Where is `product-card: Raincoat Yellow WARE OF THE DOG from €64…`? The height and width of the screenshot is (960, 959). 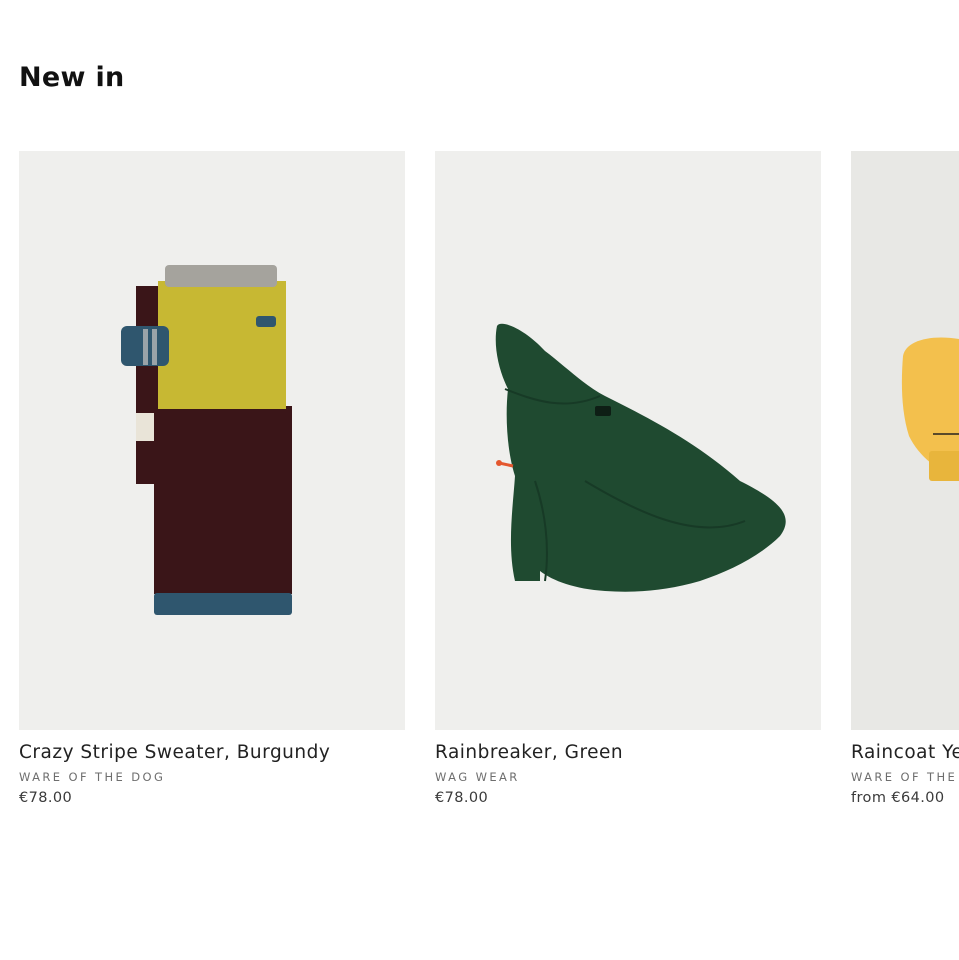
product-card: Raincoat Yellow WARE OF THE DOG from €64… is located at coordinates (905, 491).